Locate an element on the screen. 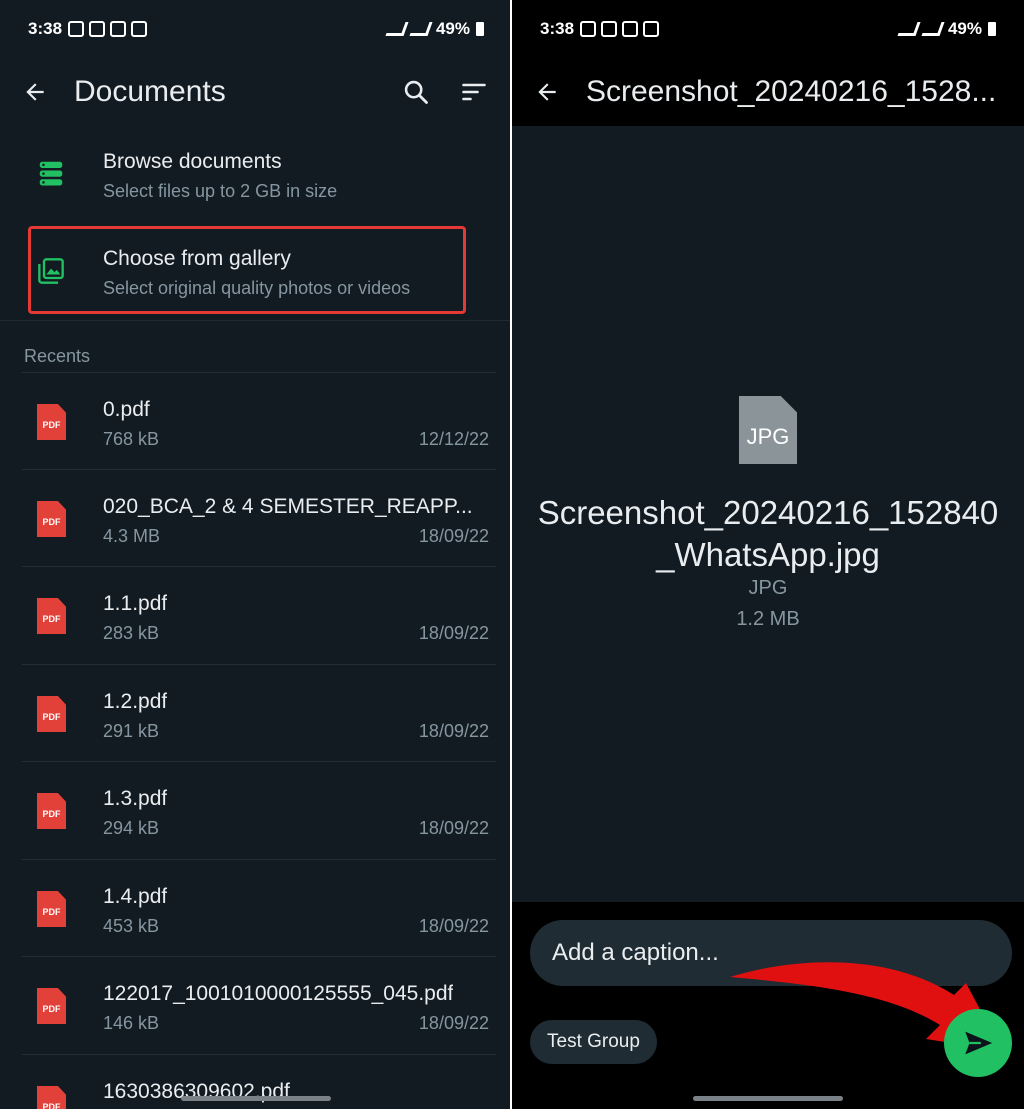 The width and height of the screenshot is (1024, 1109). file-name: 0.pdf is located at coordinates (126, 409).